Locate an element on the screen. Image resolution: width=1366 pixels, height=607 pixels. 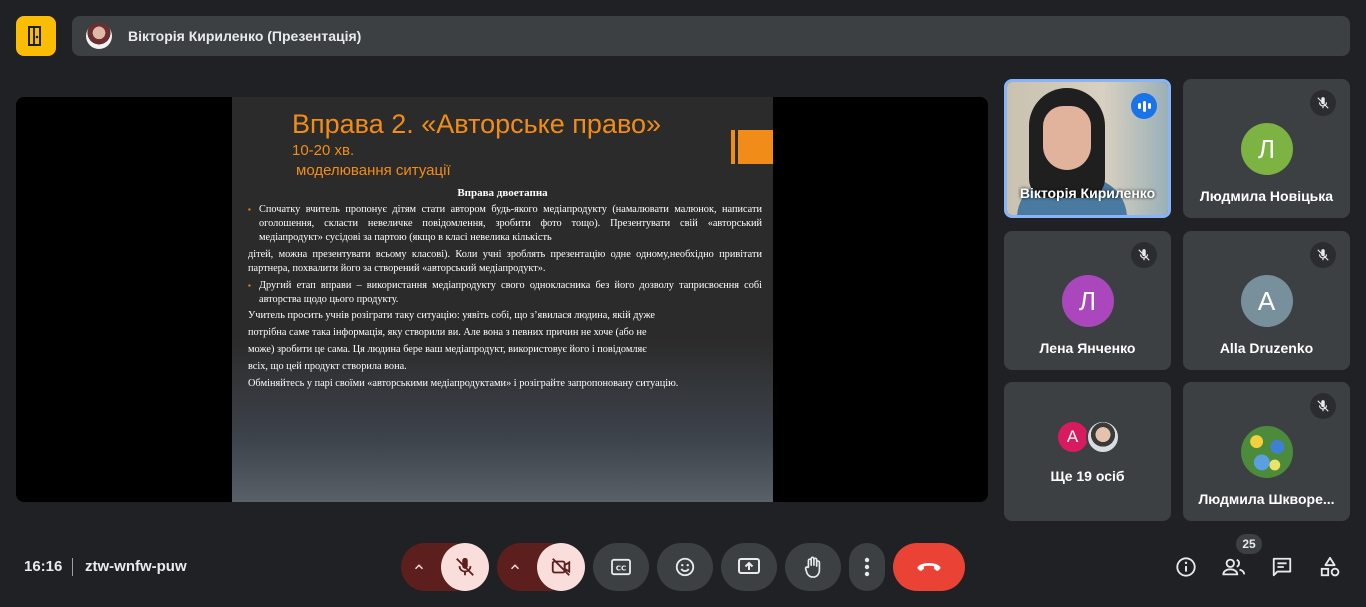
more-vert-icon is located at coordinates (867, 567).